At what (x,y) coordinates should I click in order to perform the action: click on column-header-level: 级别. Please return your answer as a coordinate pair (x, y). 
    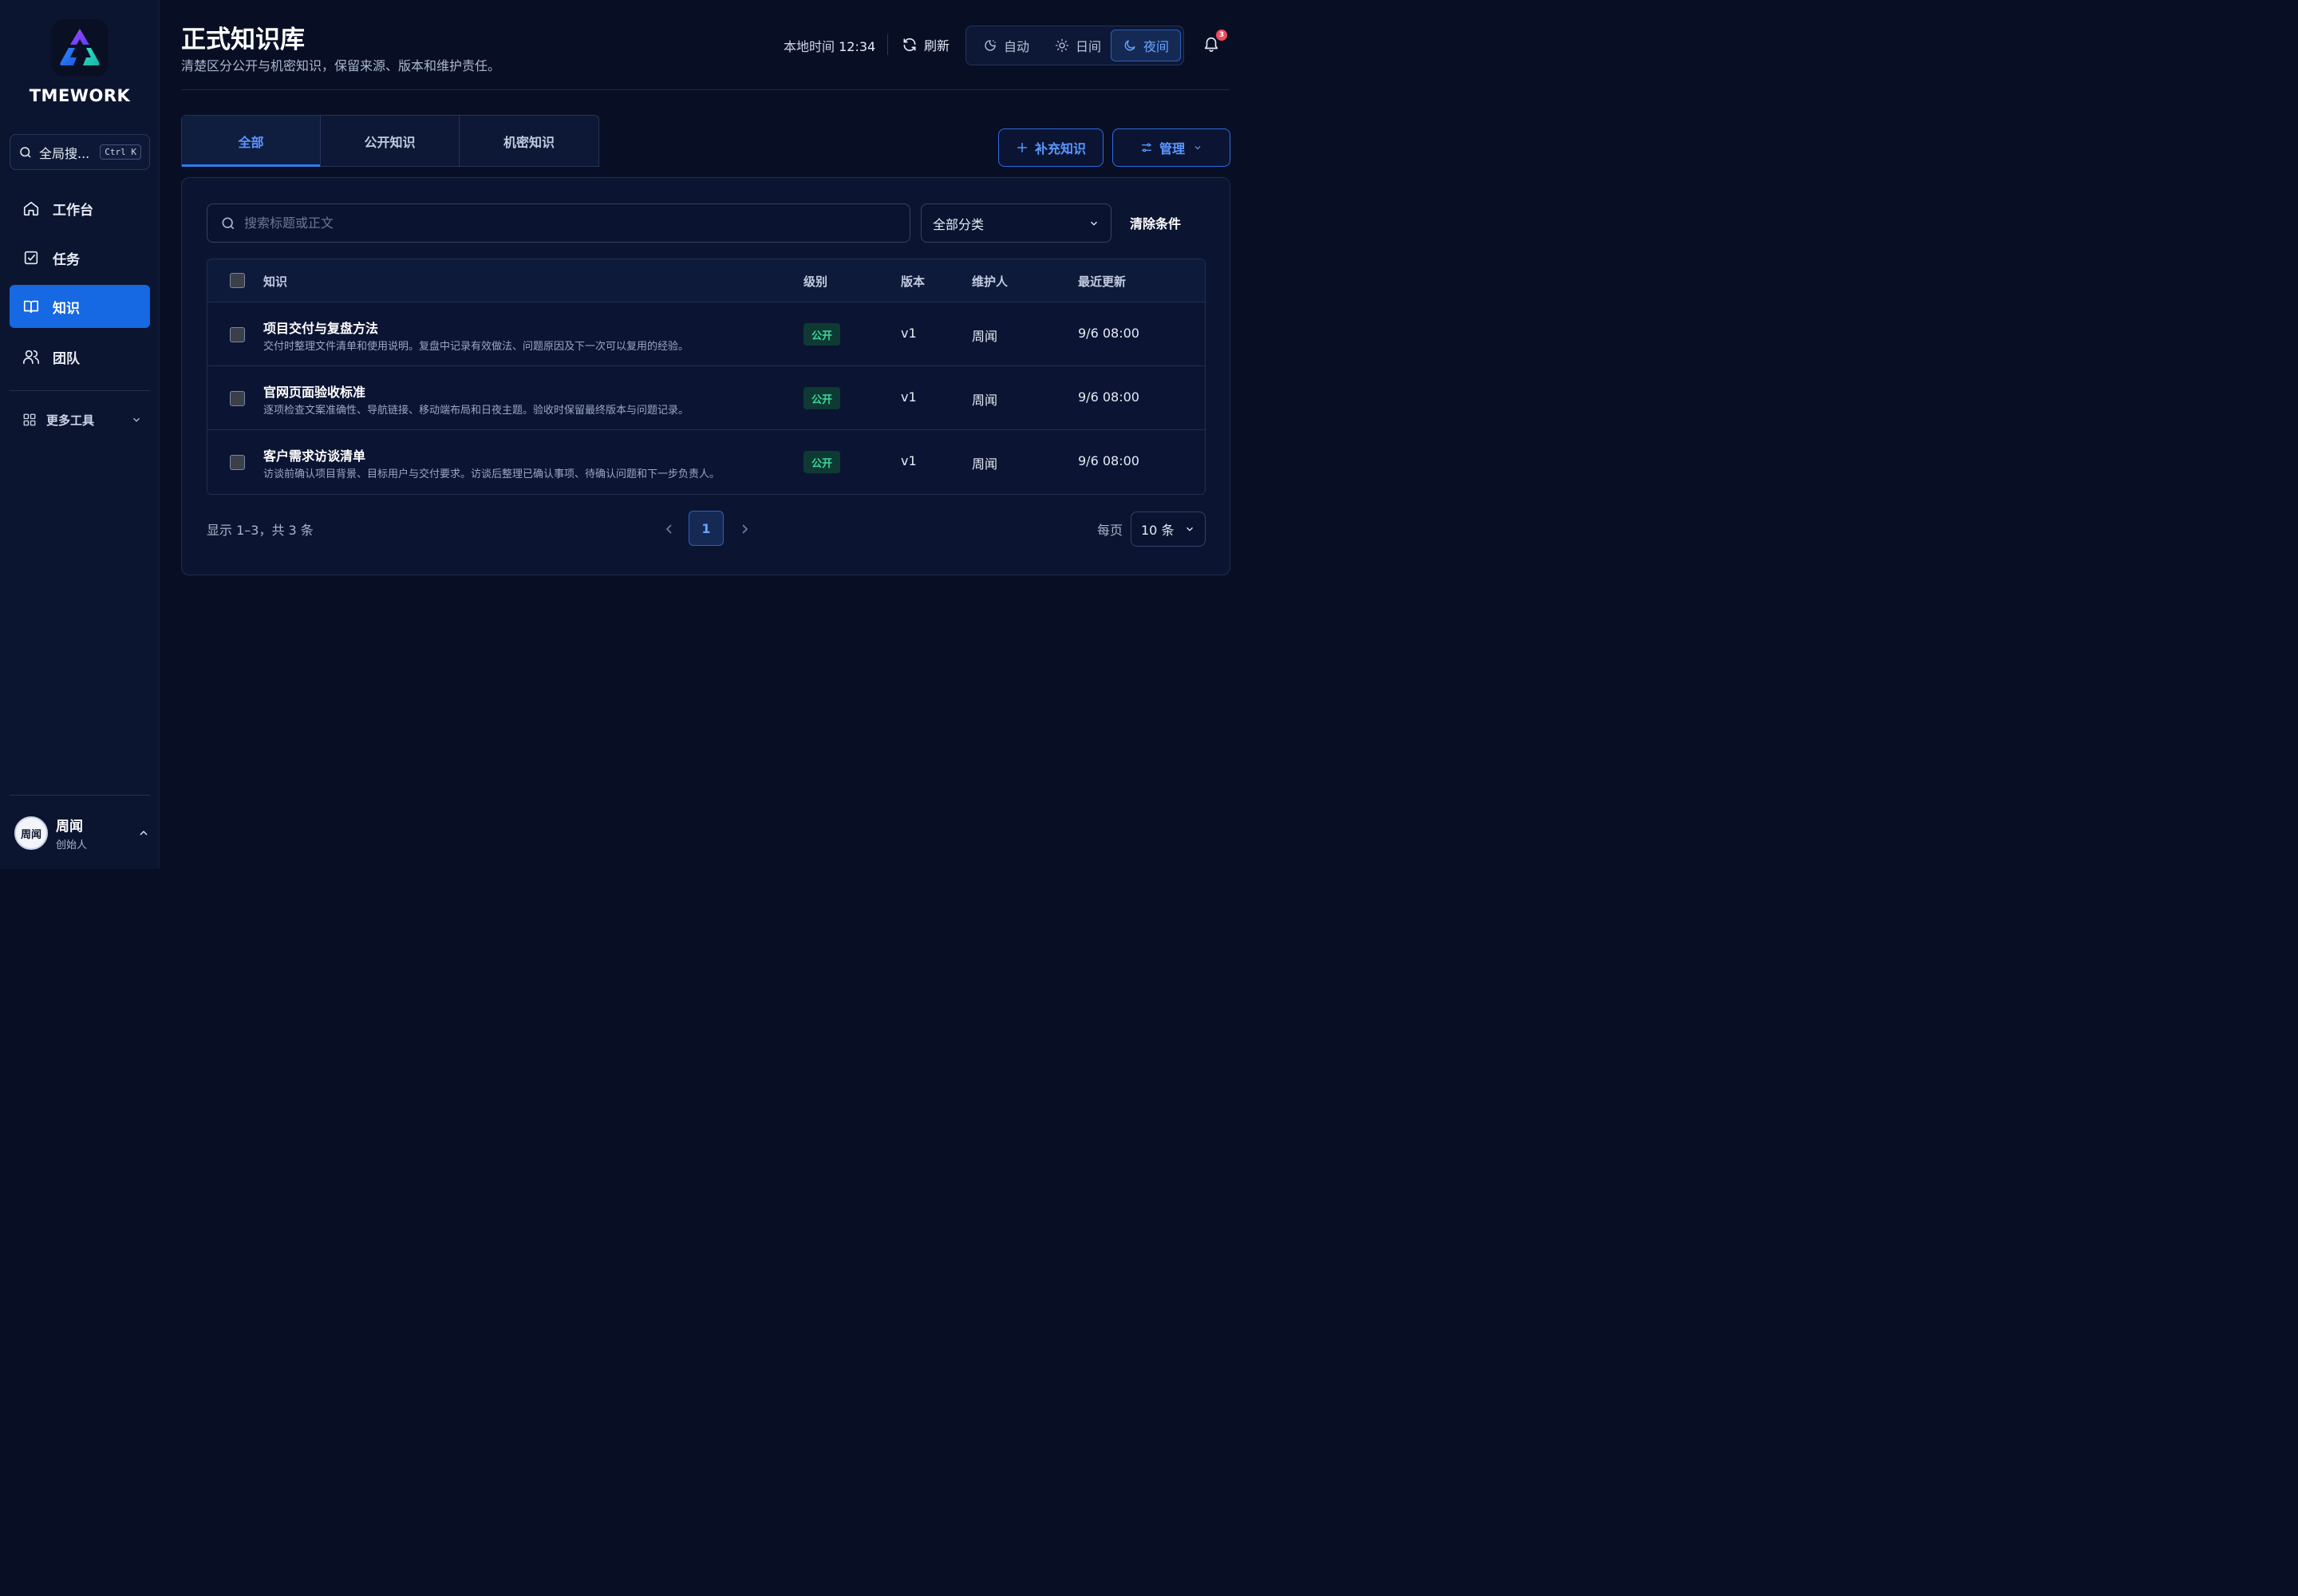
    Looking at the image, I should click on (816, 282).